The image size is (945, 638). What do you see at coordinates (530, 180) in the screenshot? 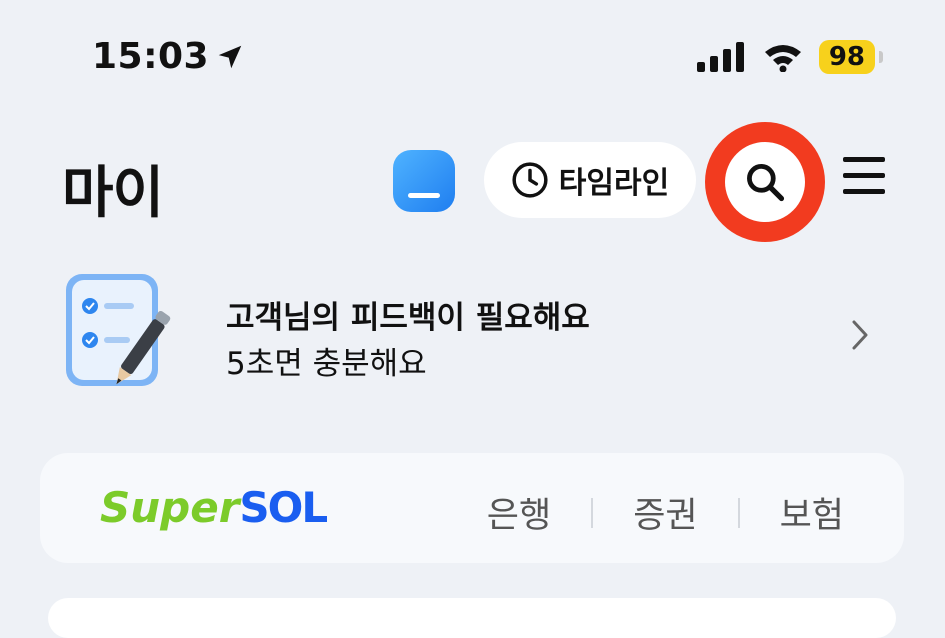
I see `clock-icon` at bounding box center [530, 180].